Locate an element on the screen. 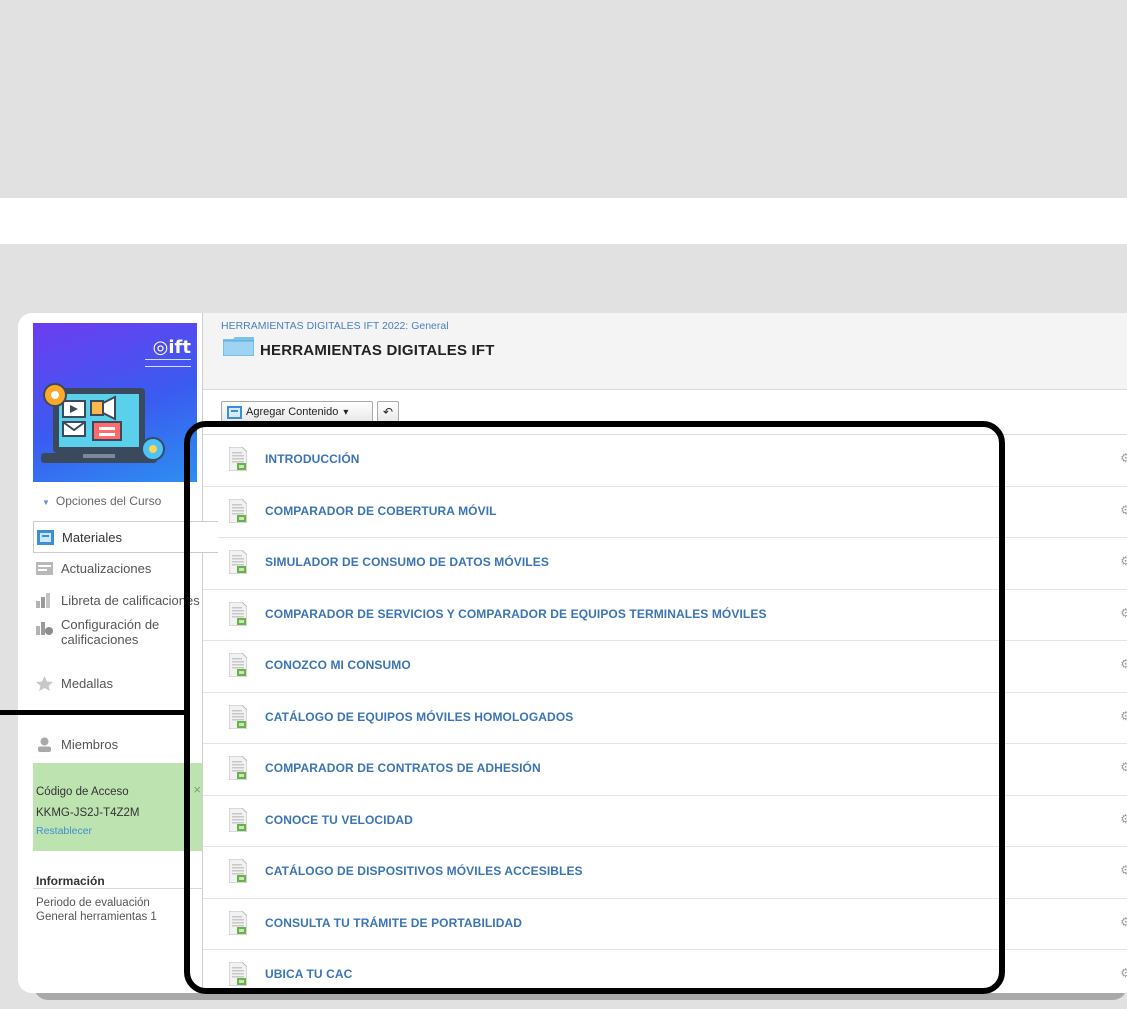  nav-item-configuracion: Configuración de calificaciones is located at coordinates (117, 637).